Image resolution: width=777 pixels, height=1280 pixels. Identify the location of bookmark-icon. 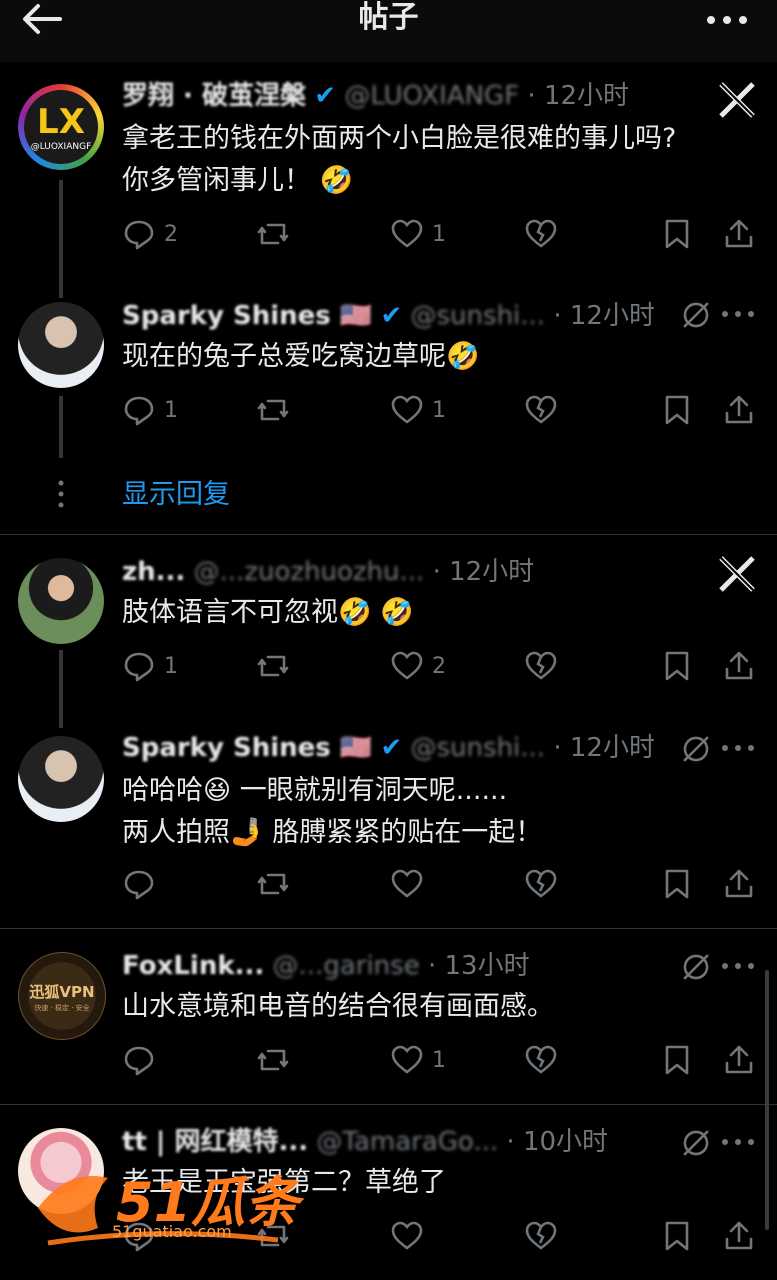
(677, 1236).